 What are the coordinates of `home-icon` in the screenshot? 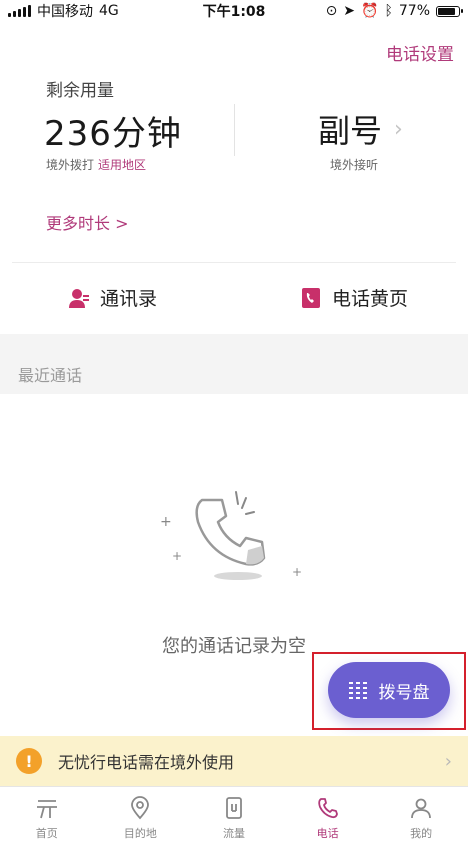 It's located at (47, 808).